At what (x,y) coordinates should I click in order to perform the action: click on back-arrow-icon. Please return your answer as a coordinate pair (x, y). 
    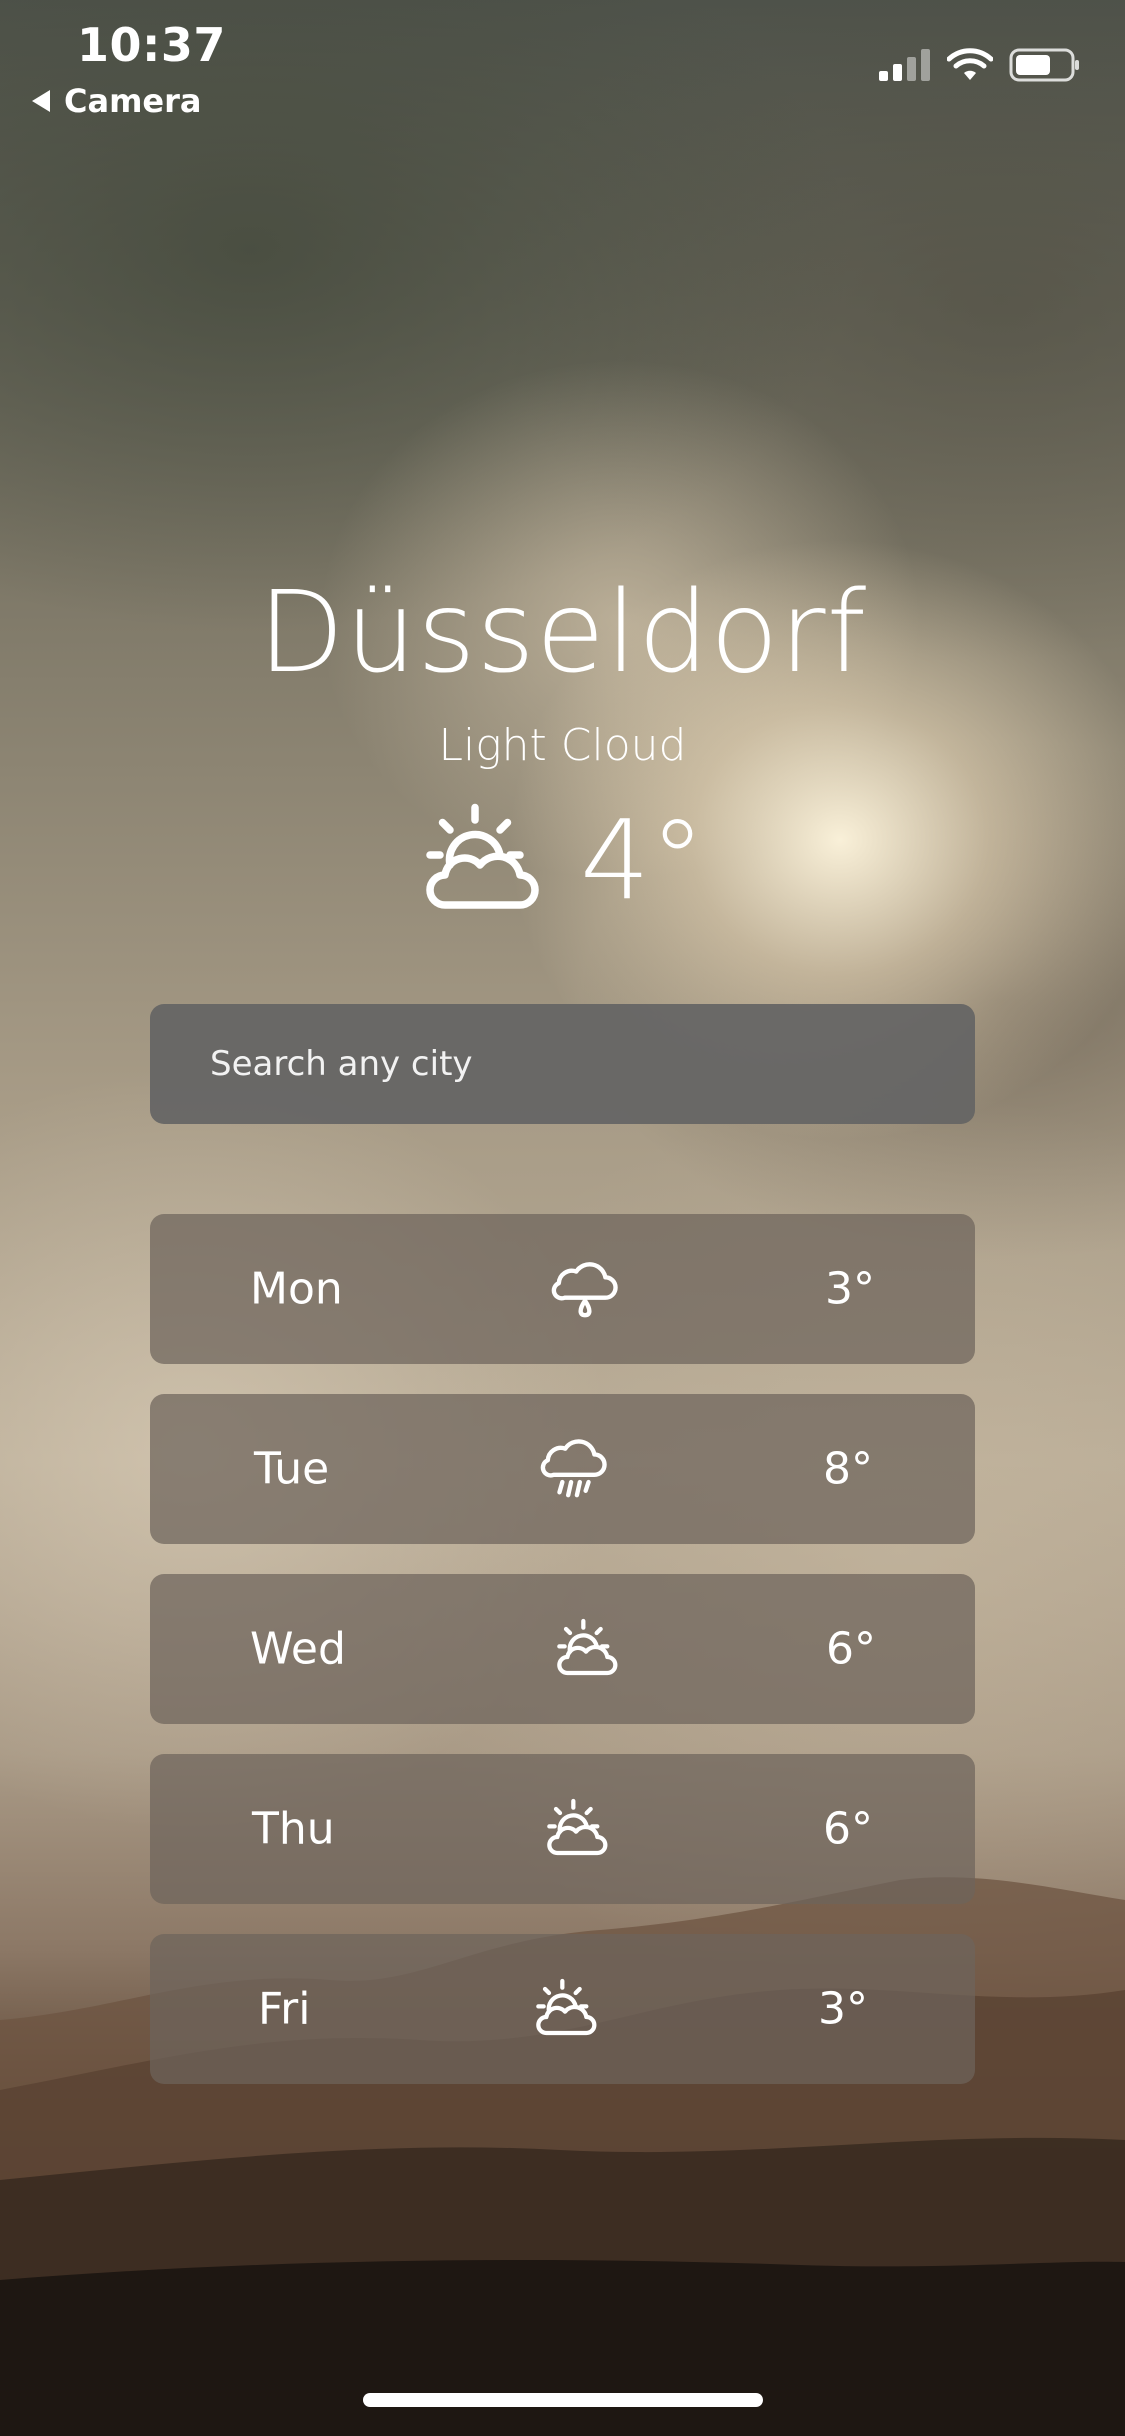
    Looking at the image, I should click on (41, 101).